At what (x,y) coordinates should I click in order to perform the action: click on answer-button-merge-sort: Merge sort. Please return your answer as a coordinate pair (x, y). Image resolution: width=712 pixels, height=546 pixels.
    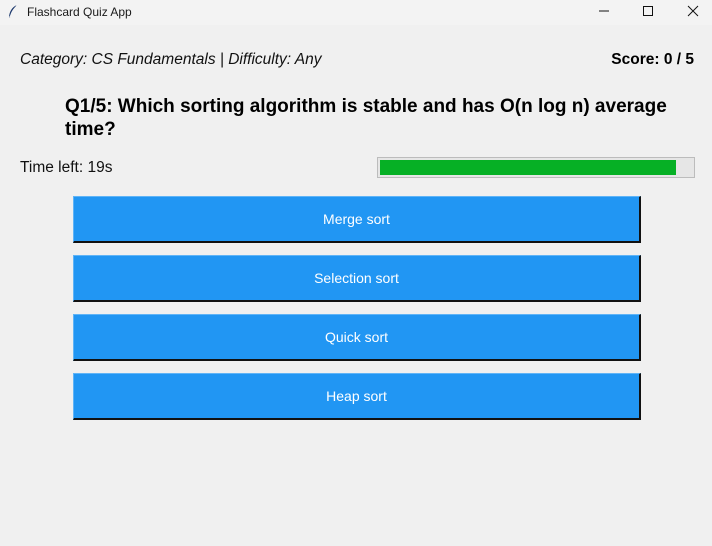
    Looking at the image, I should click on (357, 219).